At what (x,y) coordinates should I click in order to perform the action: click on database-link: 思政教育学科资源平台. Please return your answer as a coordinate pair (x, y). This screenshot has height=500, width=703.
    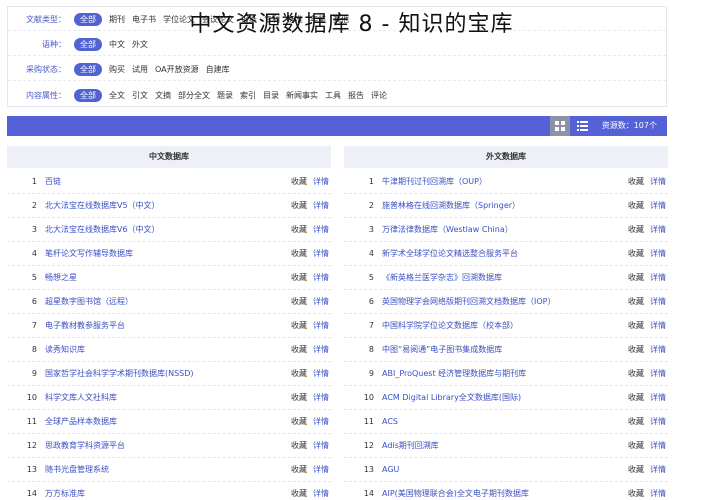
    Looking at the image, I should click on (166, 445).